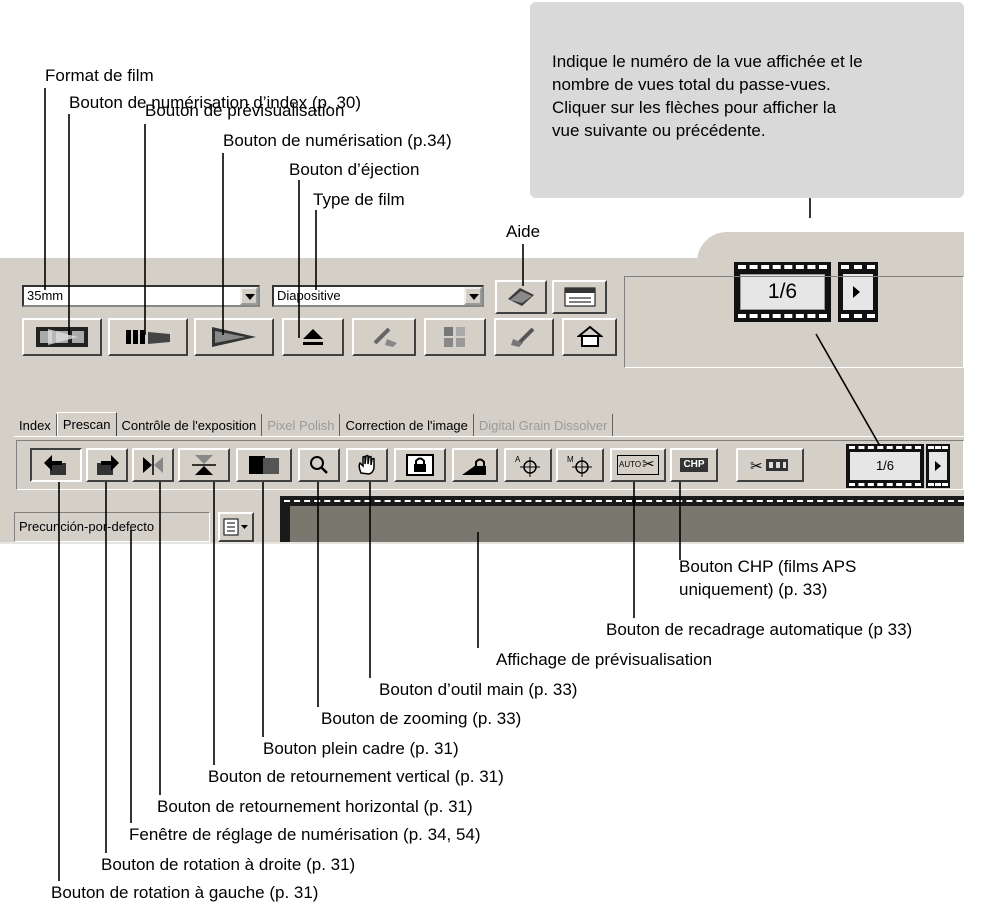  Describe the element at coordinates (630, 464) in the screenshot. I see `auto-label: AUTO` at that location.